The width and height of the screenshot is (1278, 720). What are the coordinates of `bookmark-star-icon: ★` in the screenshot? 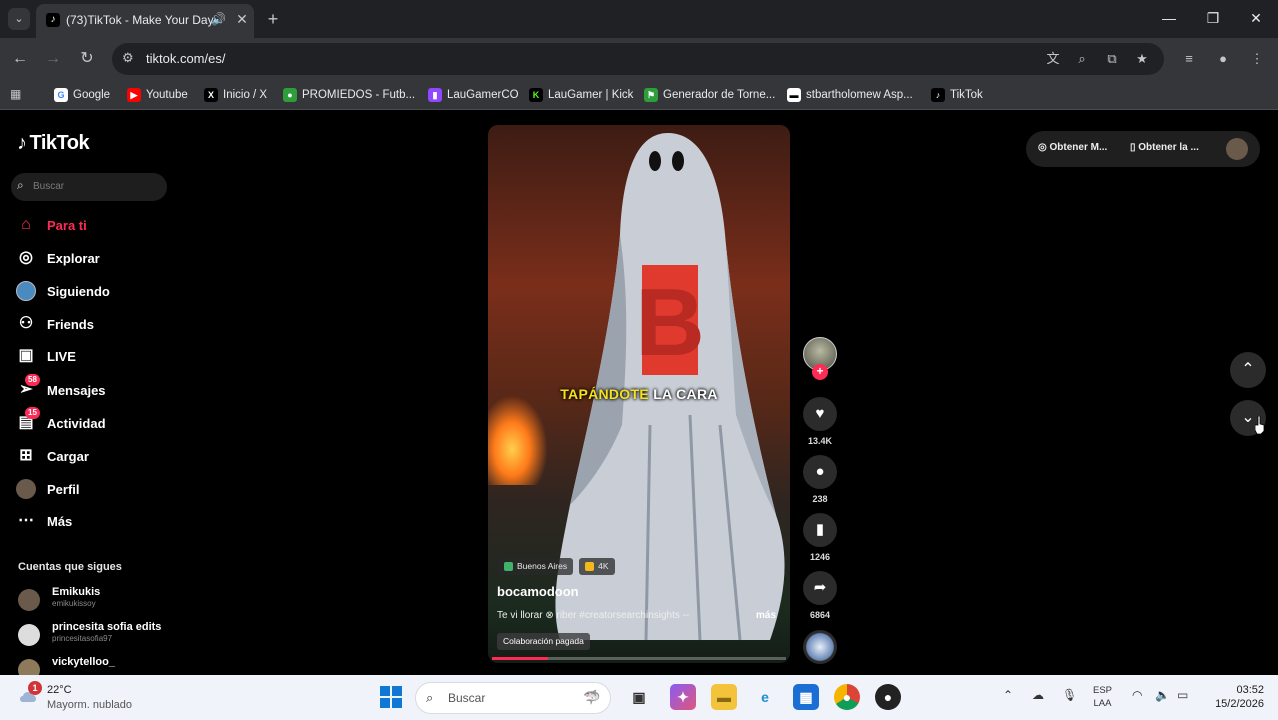 It's located at (1142, 59).